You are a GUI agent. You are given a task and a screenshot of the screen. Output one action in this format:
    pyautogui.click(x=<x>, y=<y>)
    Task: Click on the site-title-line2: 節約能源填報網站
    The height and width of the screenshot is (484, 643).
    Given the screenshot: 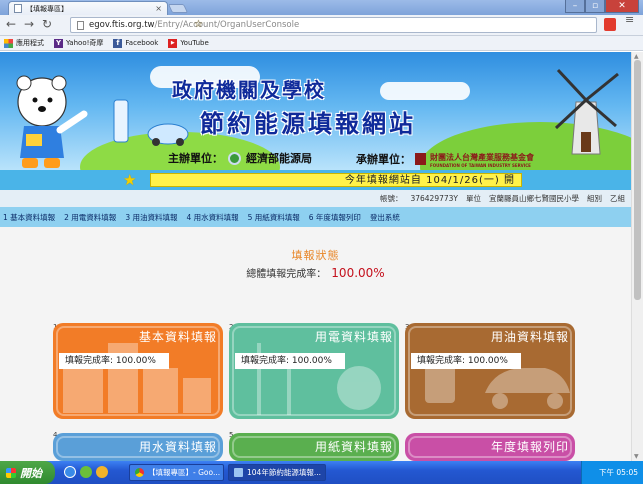 What is the action you would take?
    pyautogui.click(x=308, y=124)
    